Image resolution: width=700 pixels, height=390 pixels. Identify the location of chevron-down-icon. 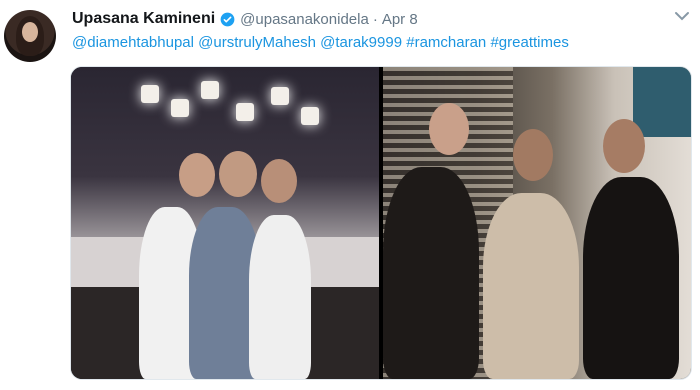
(682, 16).